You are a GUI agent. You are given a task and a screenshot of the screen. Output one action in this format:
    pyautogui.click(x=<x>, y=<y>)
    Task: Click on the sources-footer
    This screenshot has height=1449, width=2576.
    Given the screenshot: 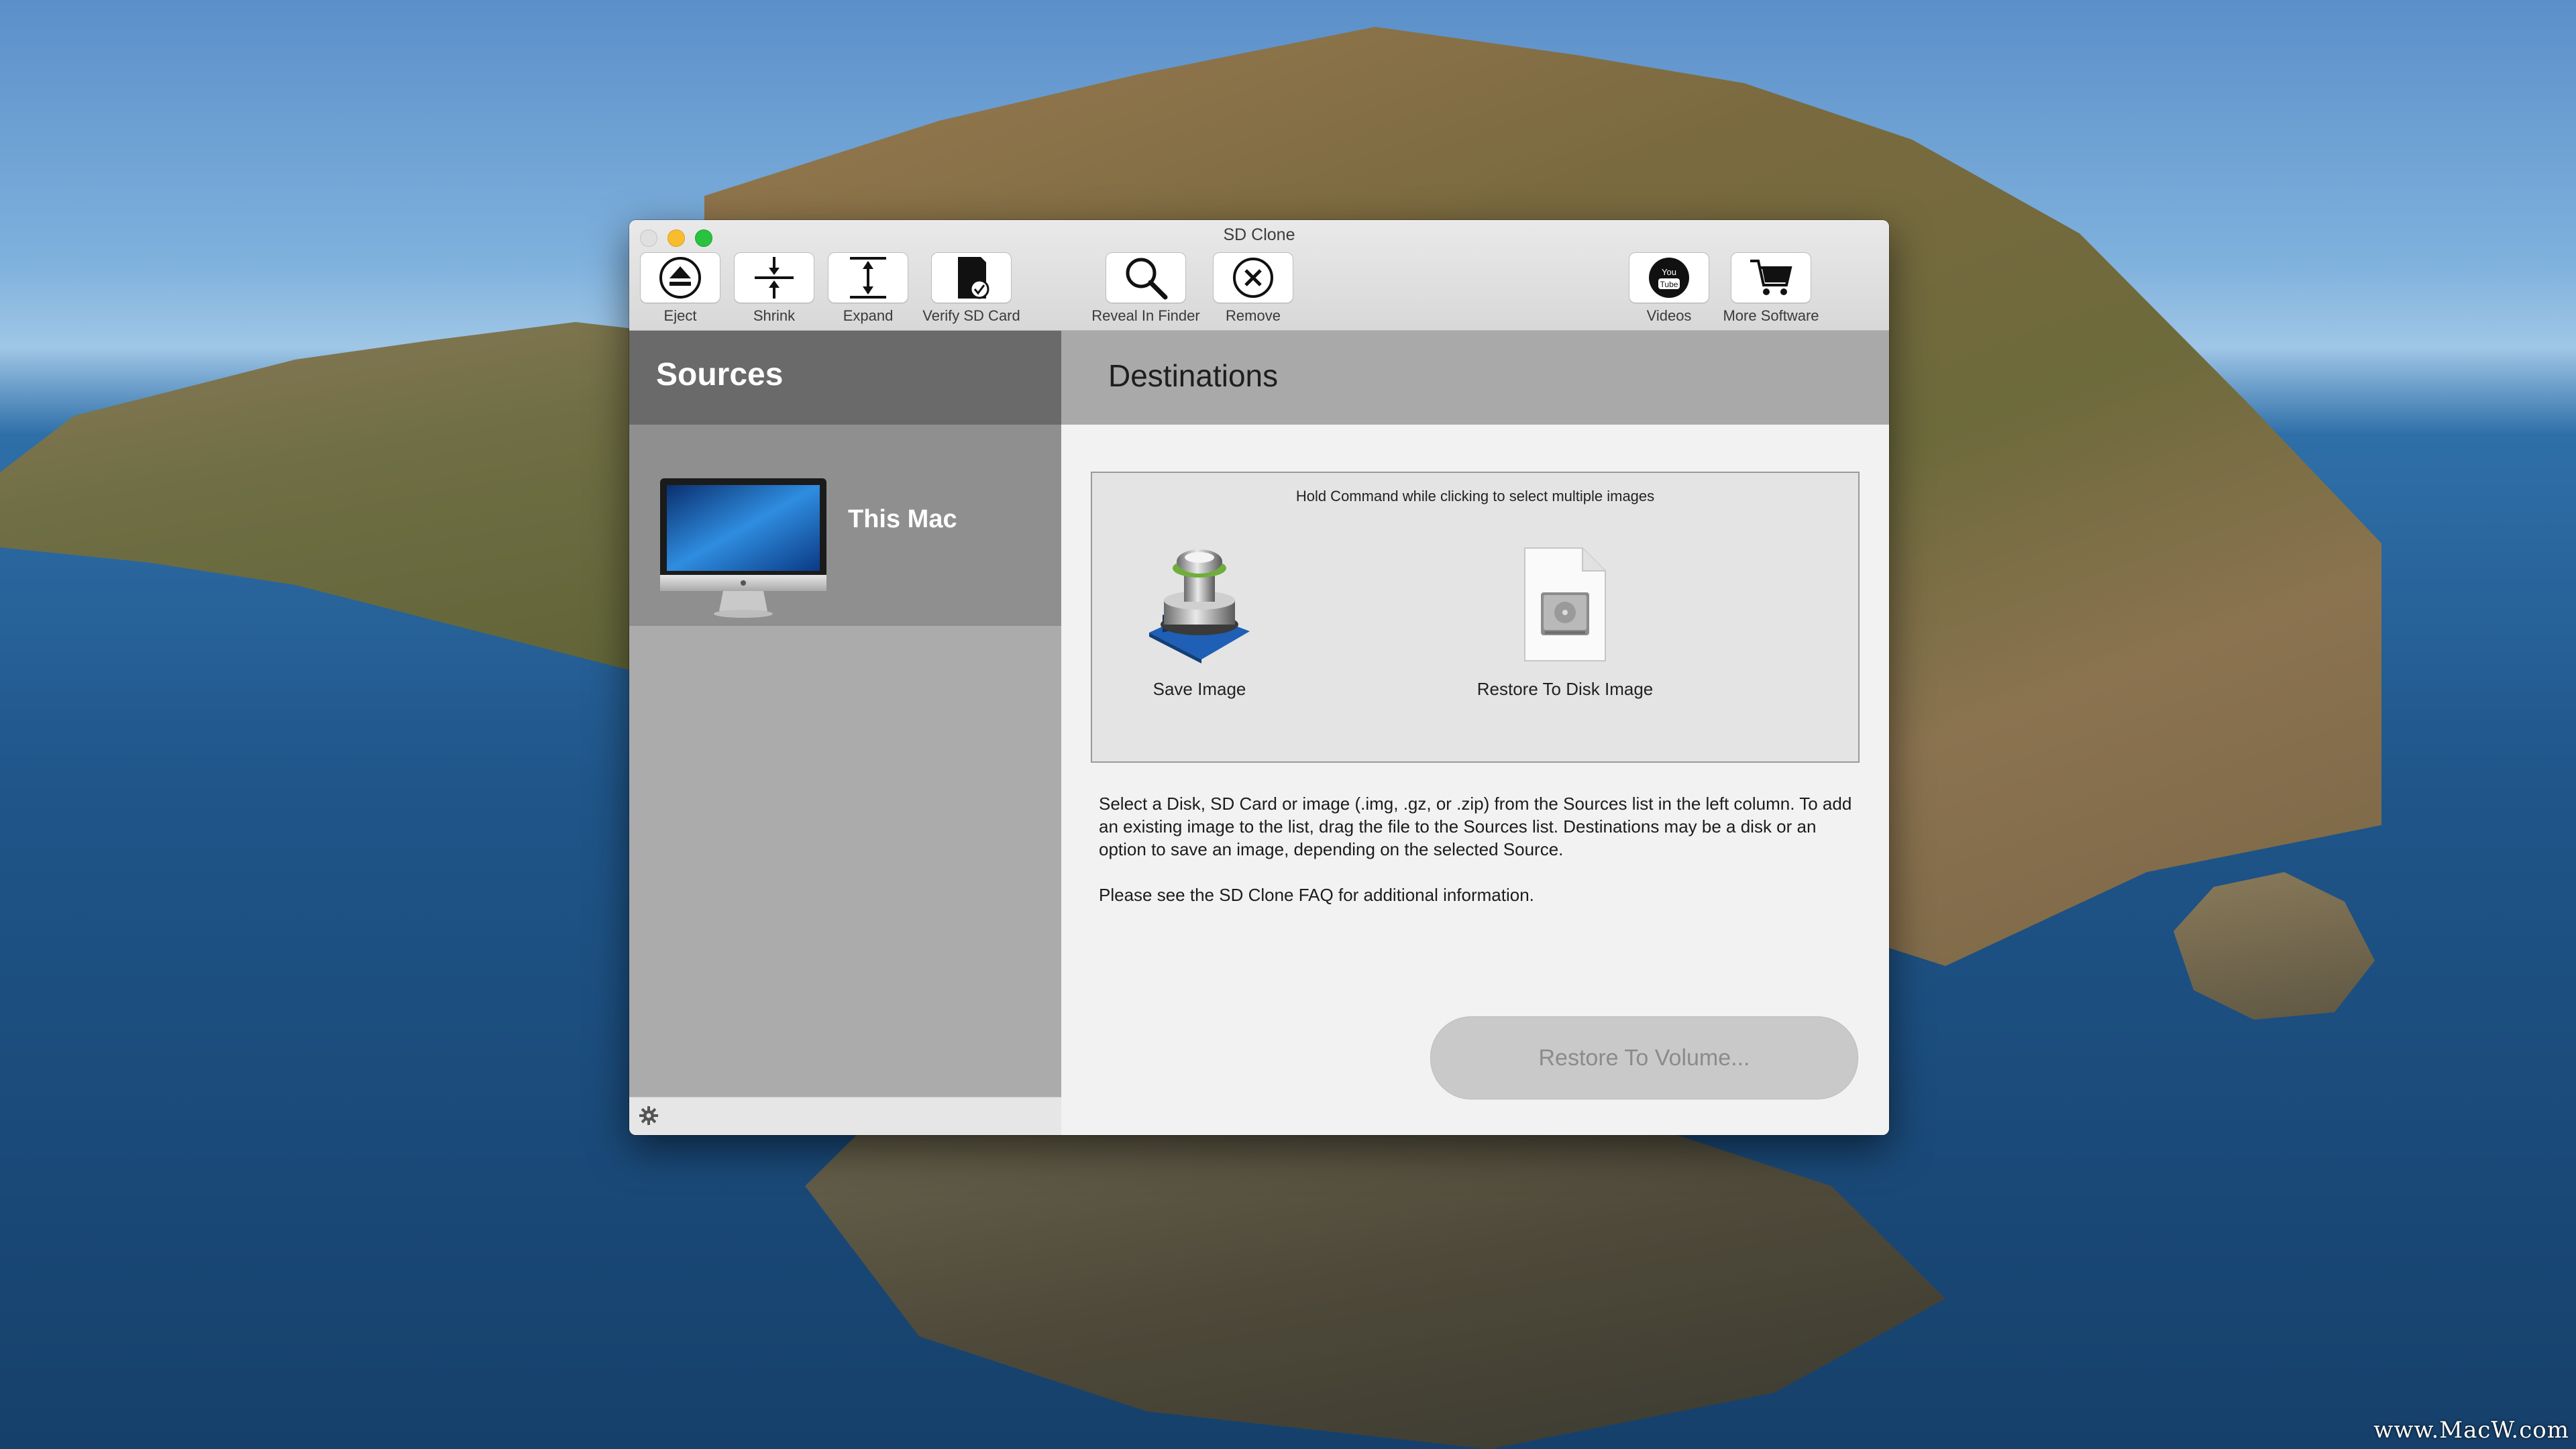 What is the action you would take?
    pyautogui.click(x=845, y=1116)
    